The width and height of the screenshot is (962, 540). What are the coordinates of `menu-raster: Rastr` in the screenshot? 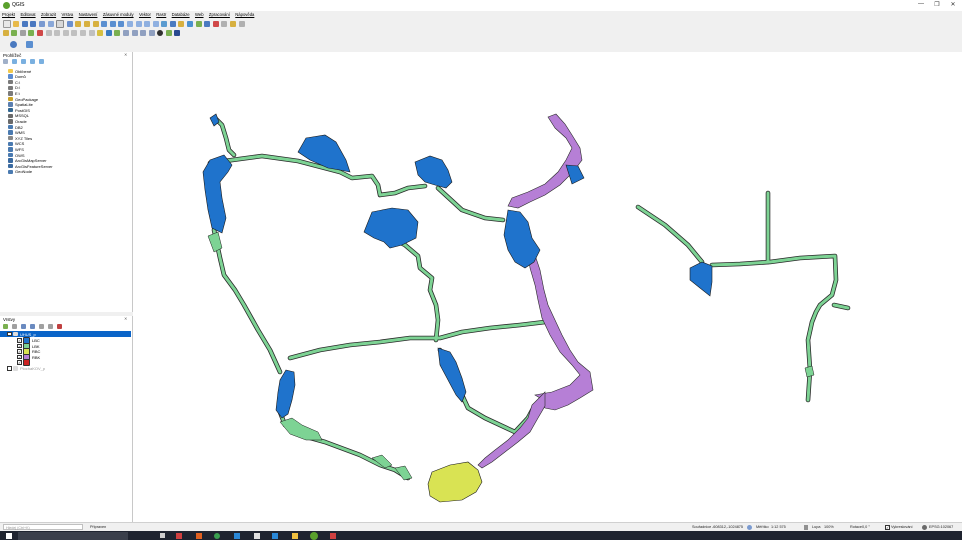 It's located at (161, 14).